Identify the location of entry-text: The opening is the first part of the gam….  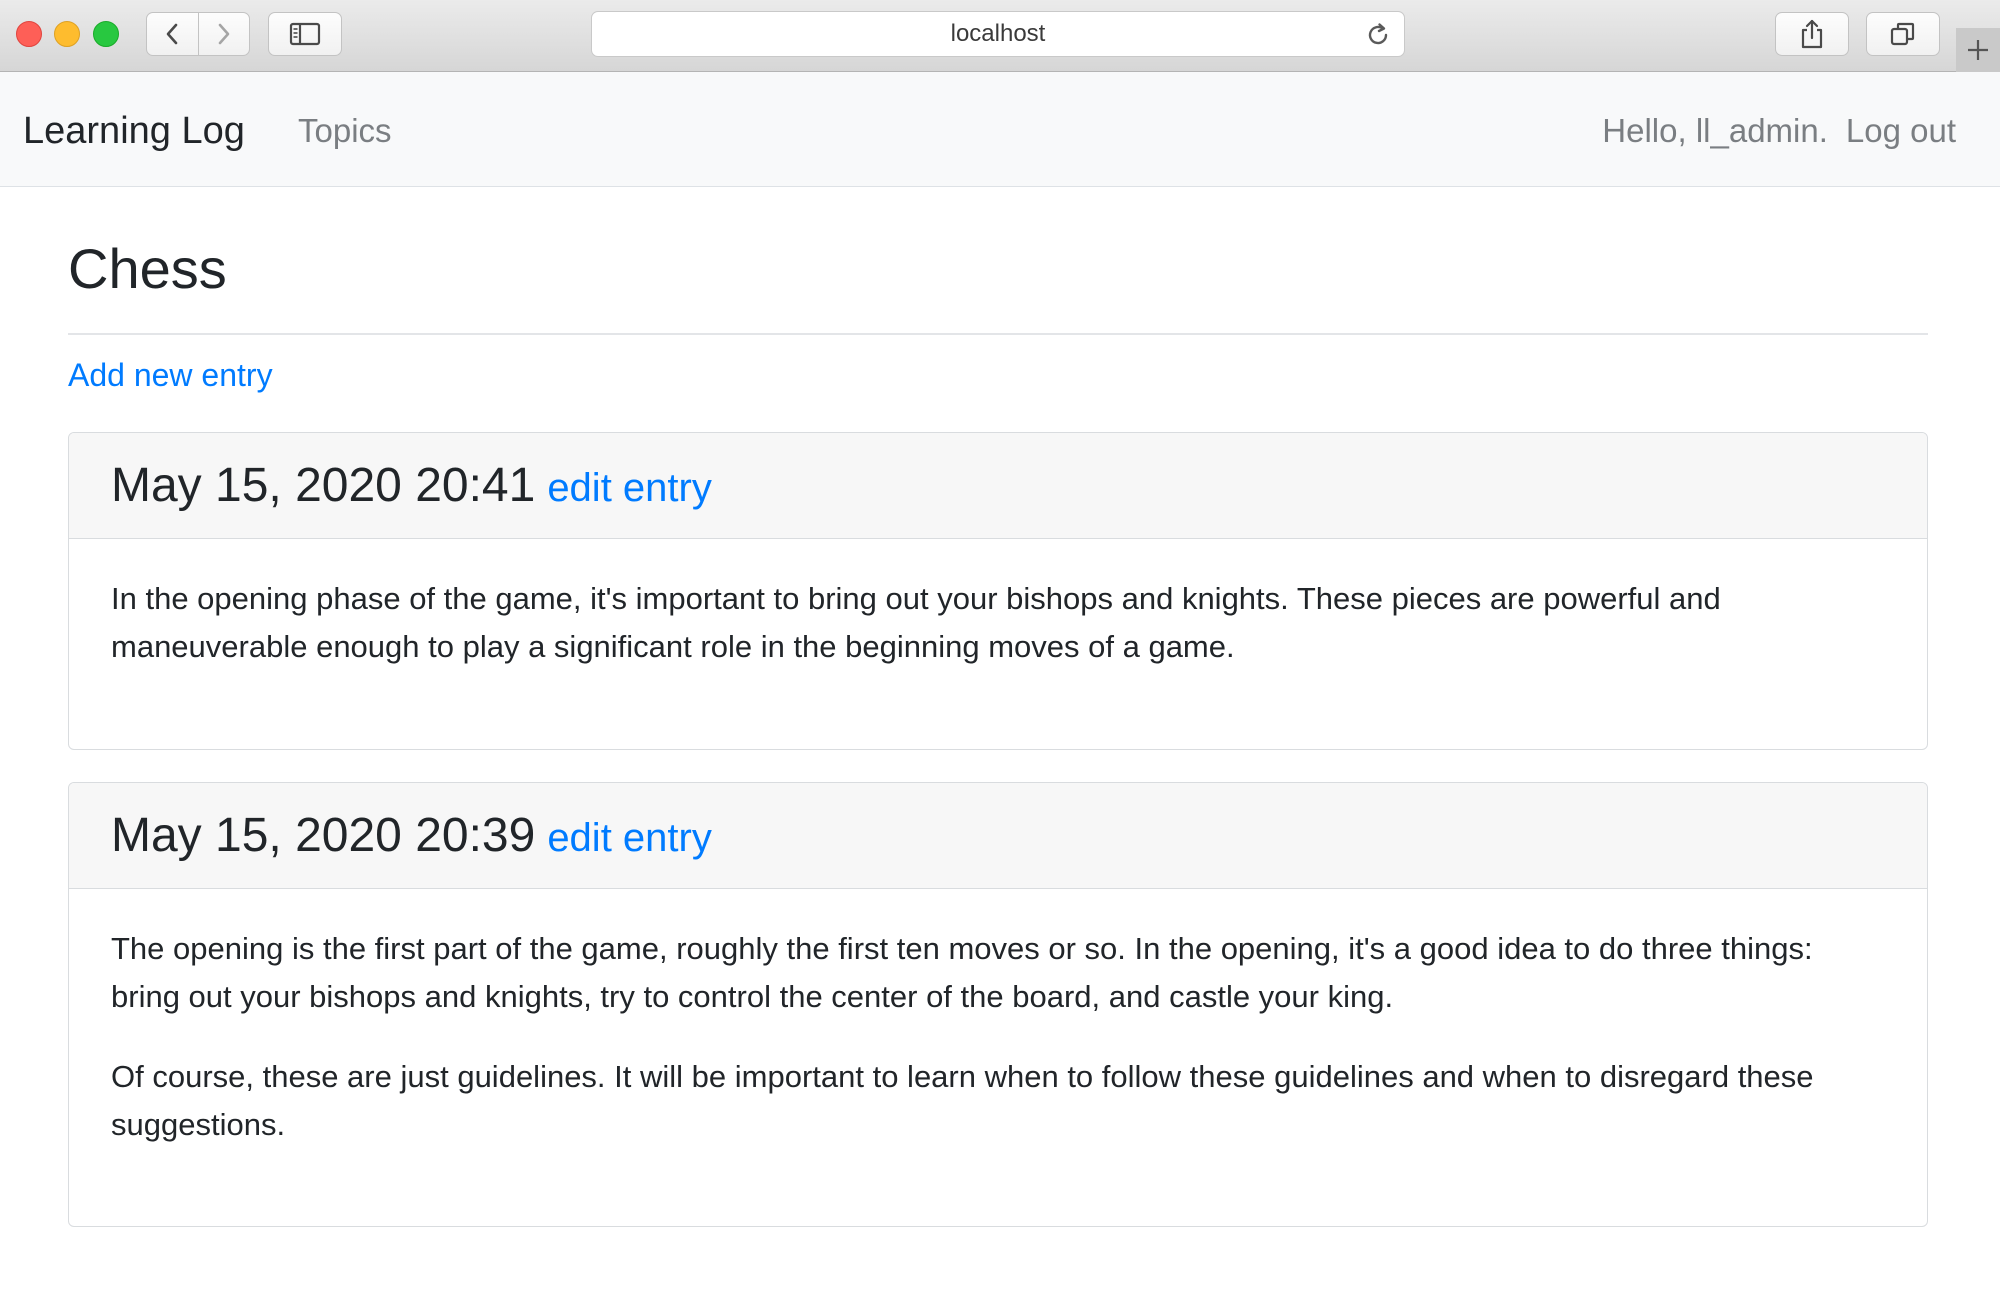
(962, 972).